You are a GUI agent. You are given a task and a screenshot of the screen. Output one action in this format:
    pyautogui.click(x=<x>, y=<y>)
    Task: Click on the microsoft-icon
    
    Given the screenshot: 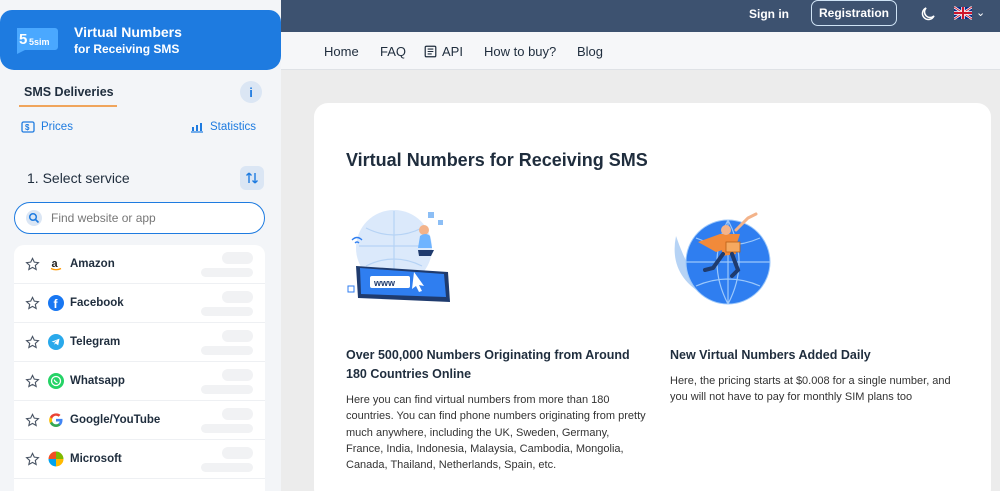 What is the action you would take?
    pyautogui.click(x=56, y=459)
    